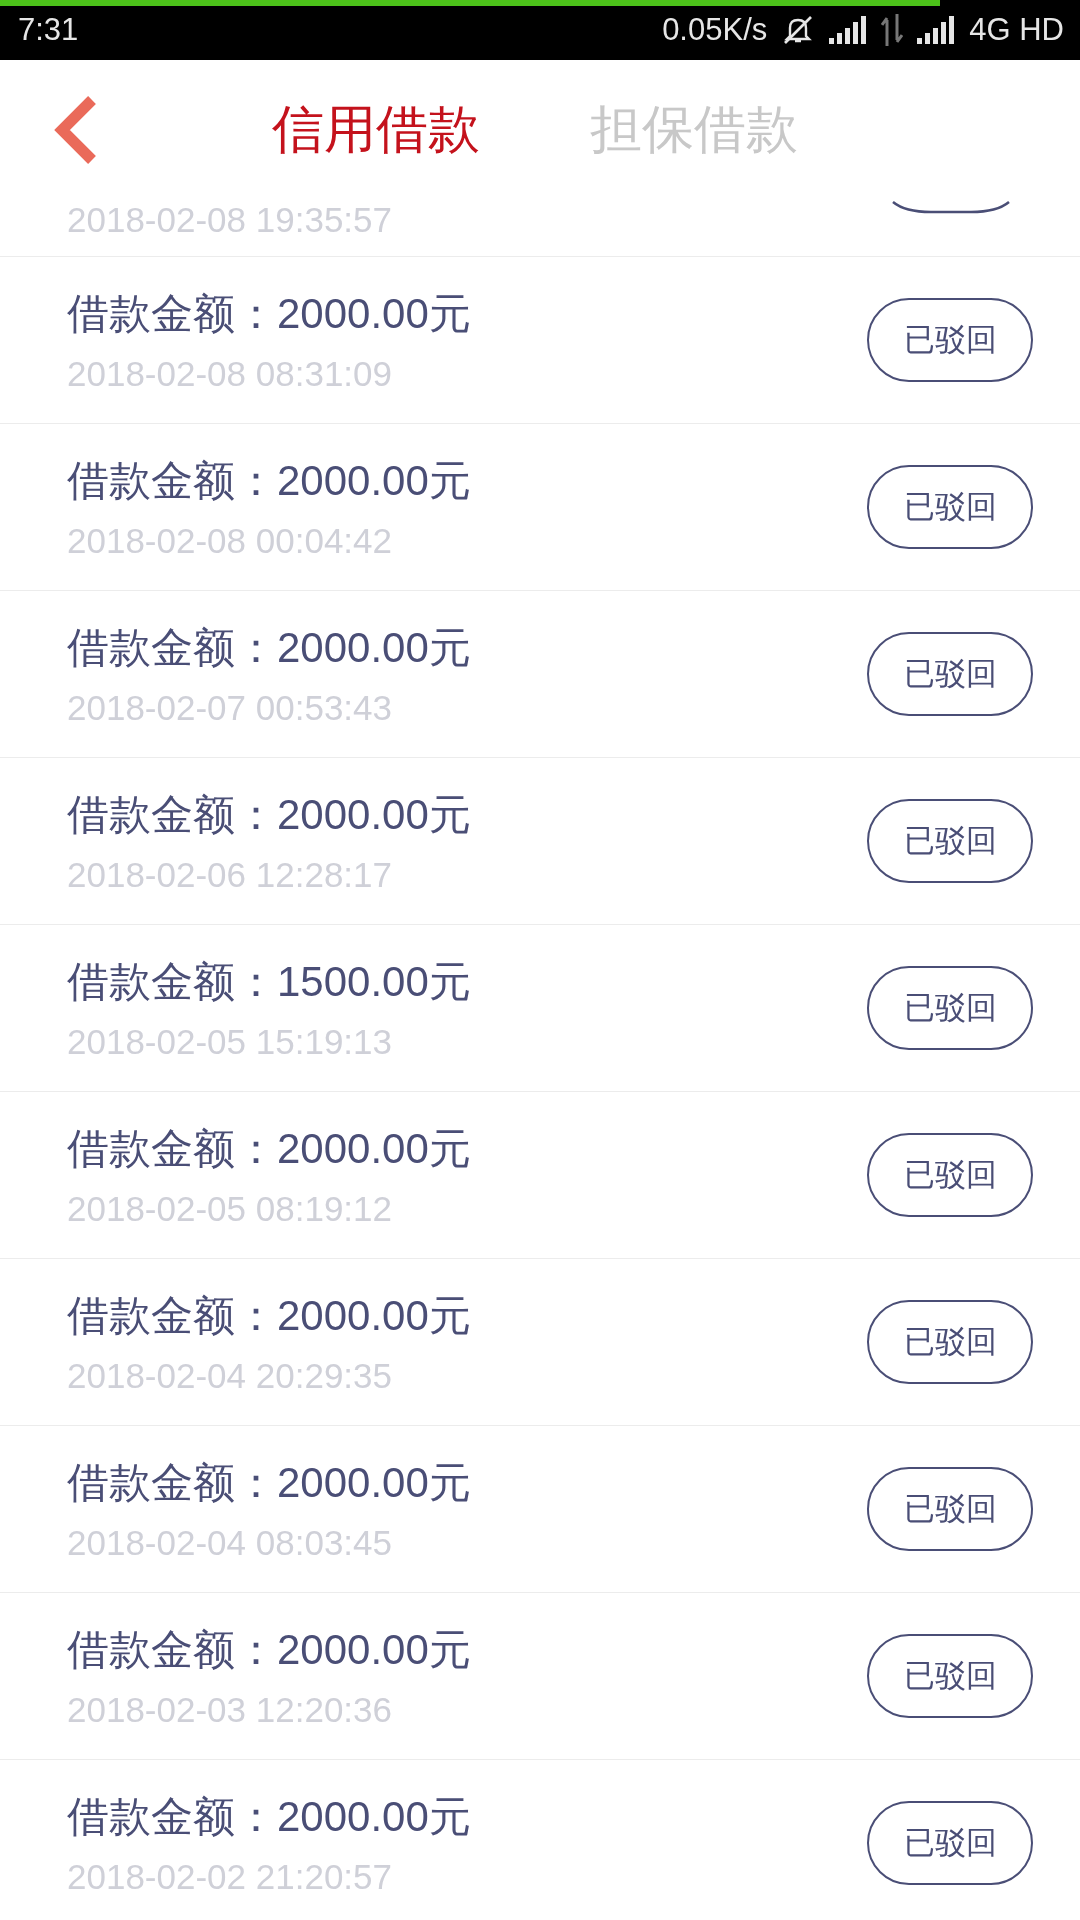 This screenshot has height=1920, width=1080. Describe the element at coordinates (951, 207) in the screenshot. I see `button-edge` at that location.